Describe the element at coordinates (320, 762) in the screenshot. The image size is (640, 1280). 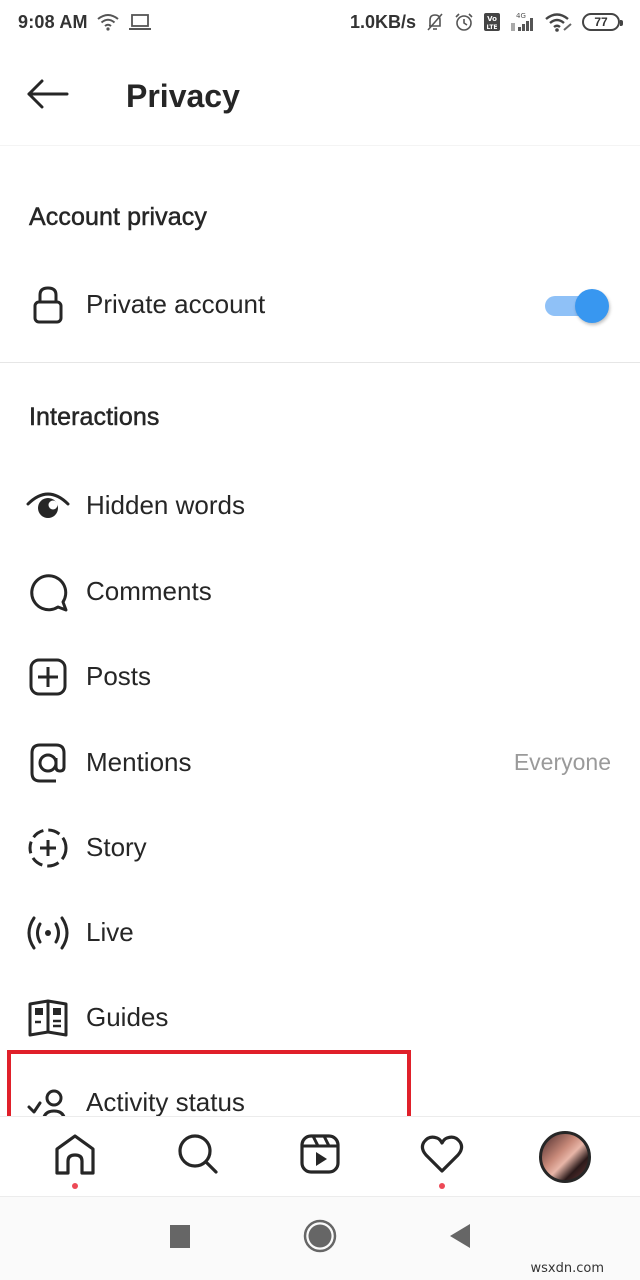
I see `row-mentions: Mentions Everyone` at that location.